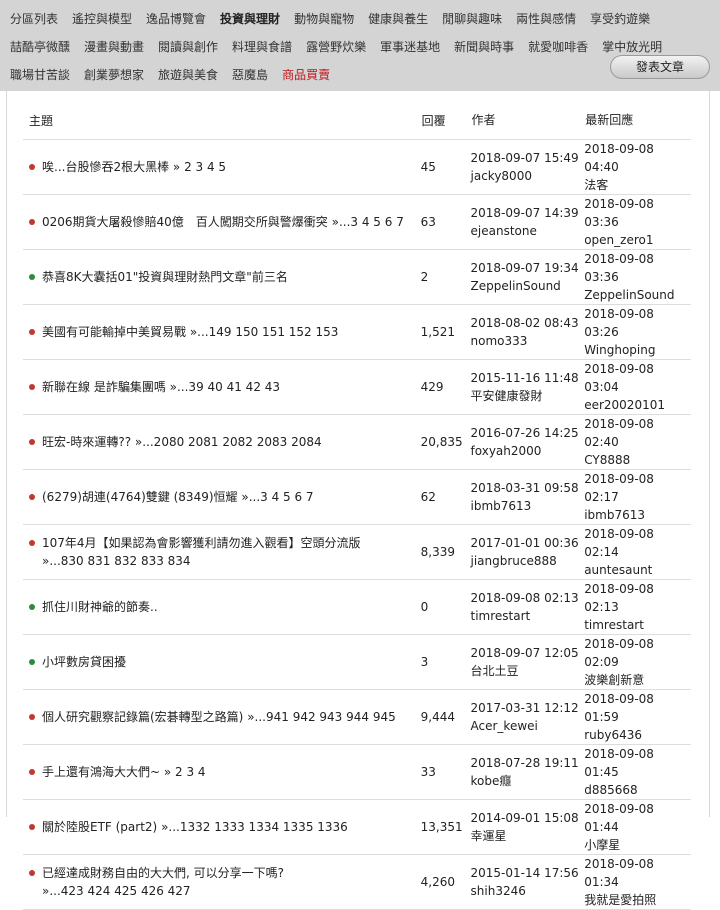 The width and height of the screenshot is (720, 910). Describe the element at coordinates (637, 680) in the screenshot. I see `last-reply-user-link: 波樂創新意` at that location.